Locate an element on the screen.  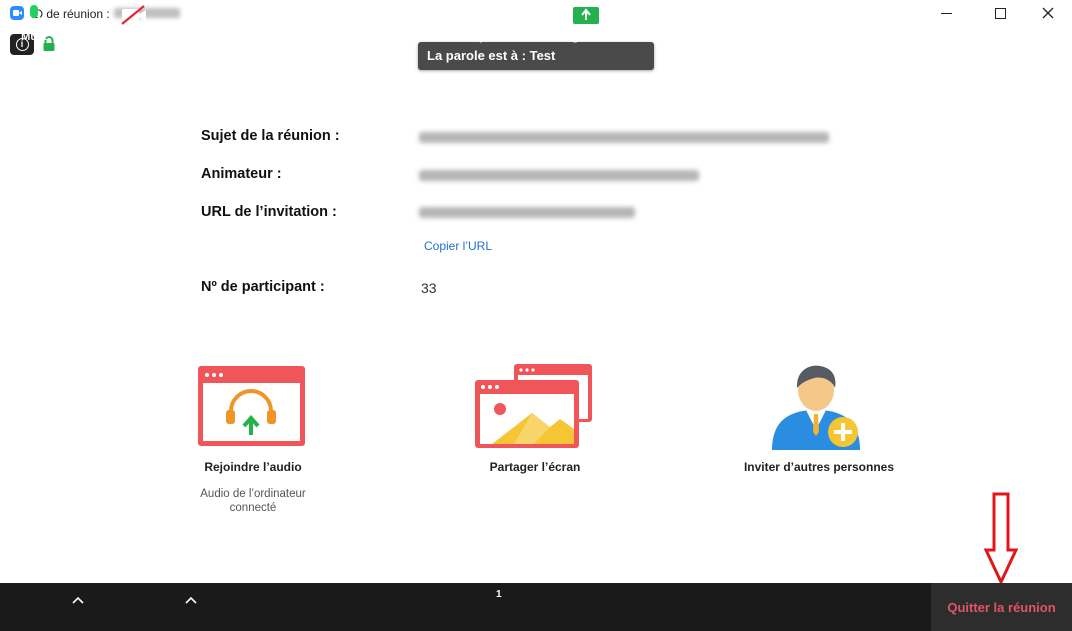
maximize-icon is located at coordinates (1000, 13).